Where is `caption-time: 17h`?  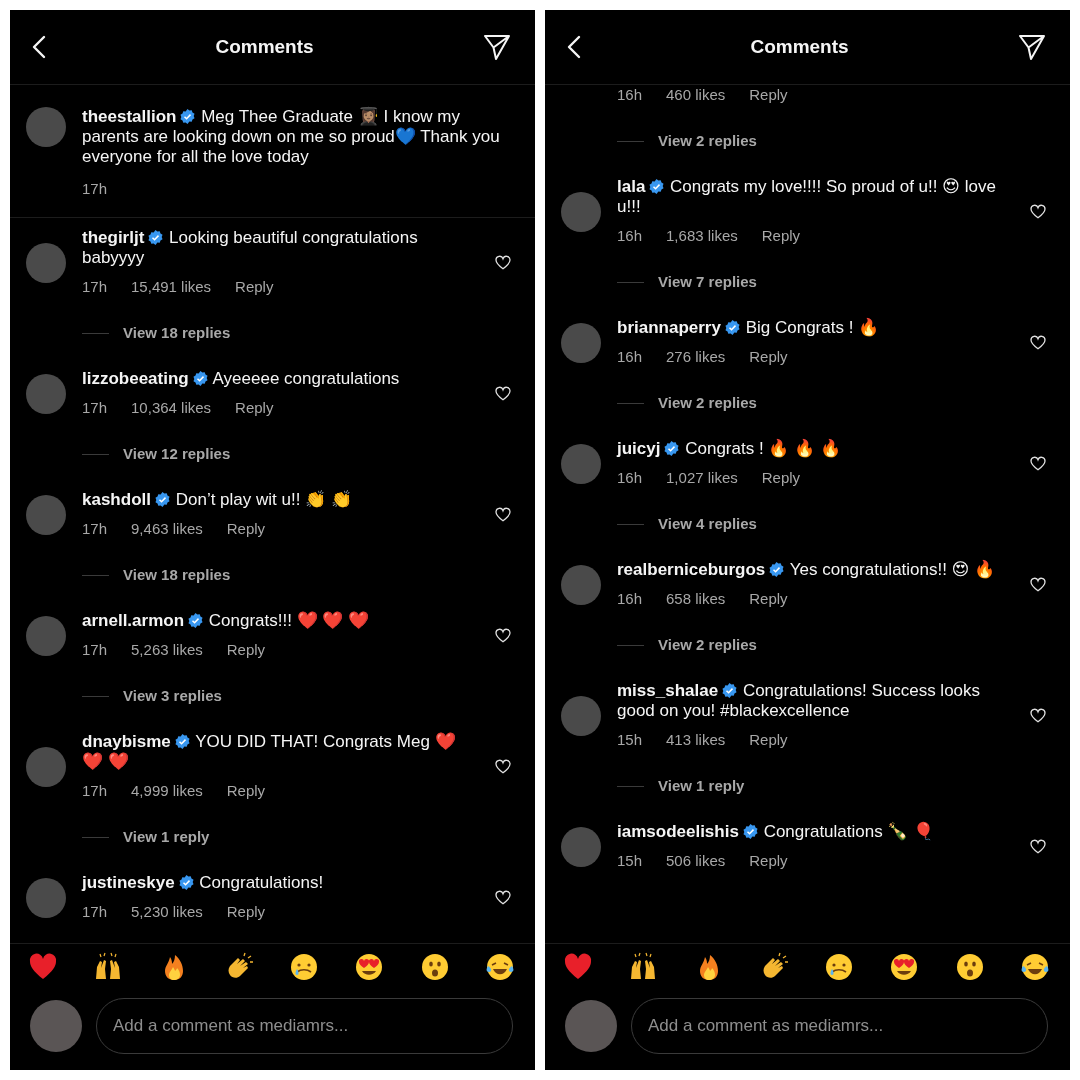
caption-time: 17h is located at coordinates (95, 188).